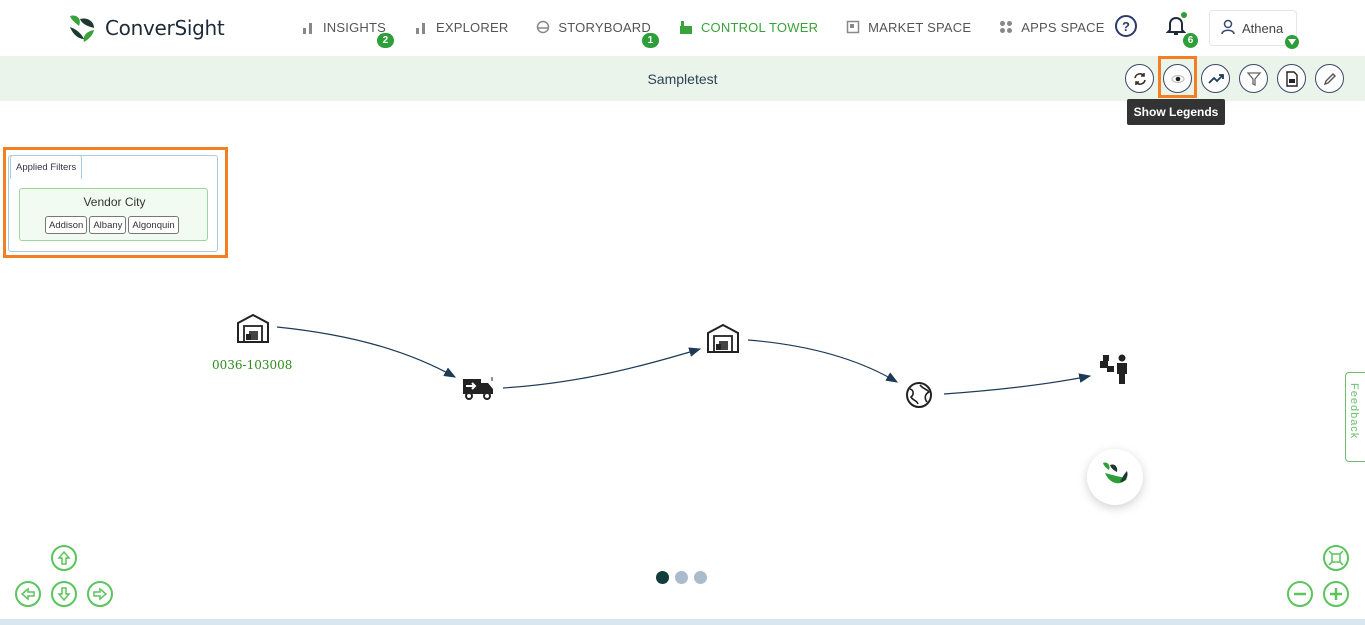 The height and width of the screenshot is (625, 1365). I want to click on feedback-tab: Feedback, so click(1355, 417).